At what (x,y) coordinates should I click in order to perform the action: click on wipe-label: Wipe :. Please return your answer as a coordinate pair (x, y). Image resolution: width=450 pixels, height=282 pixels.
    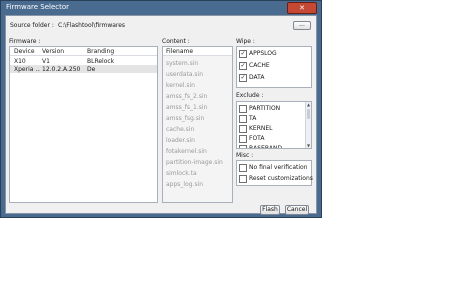
    Looking at the image, I should click on (245, 41).